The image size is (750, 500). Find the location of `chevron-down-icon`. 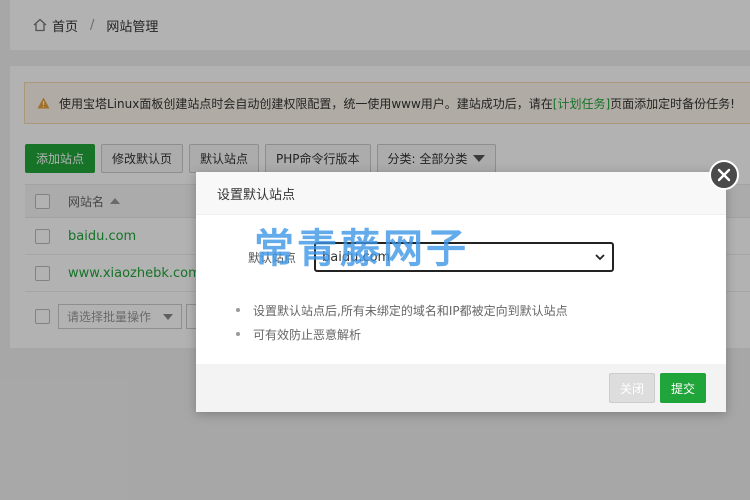

chevron-down-icon is located at coordinates (600, 257).